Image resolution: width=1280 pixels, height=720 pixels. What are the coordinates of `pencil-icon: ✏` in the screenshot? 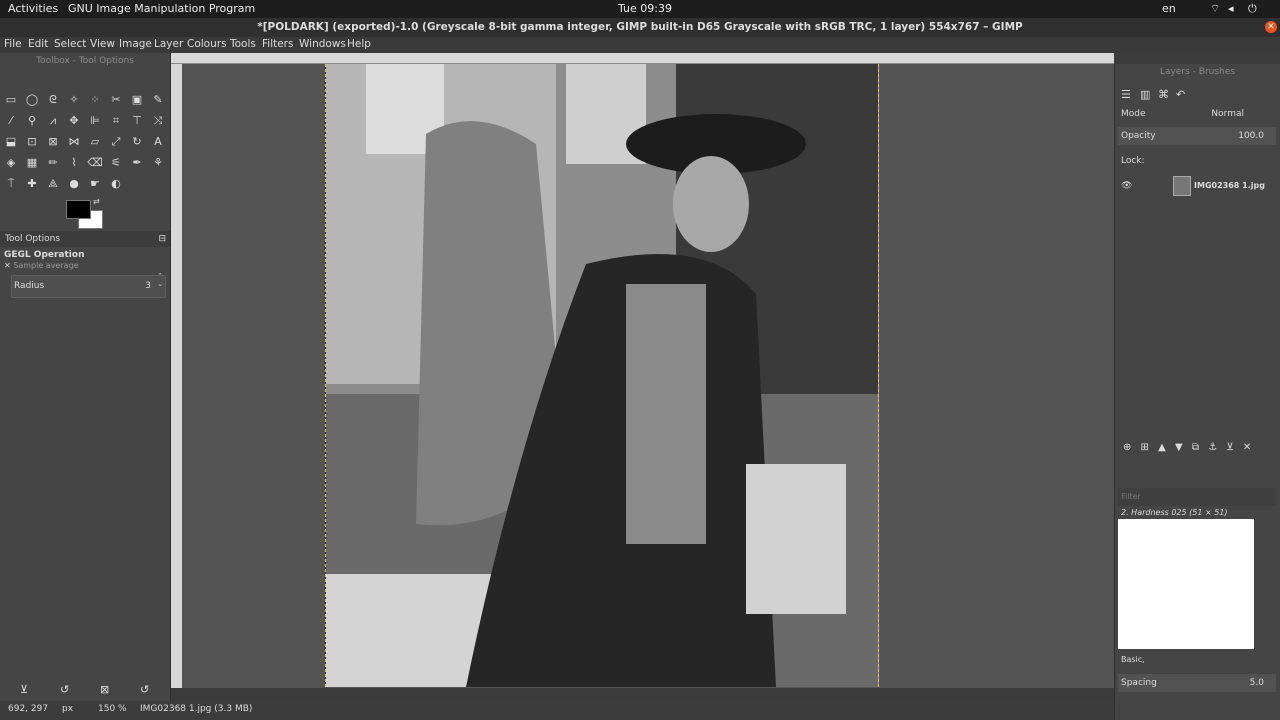 It's located at (53, 163).